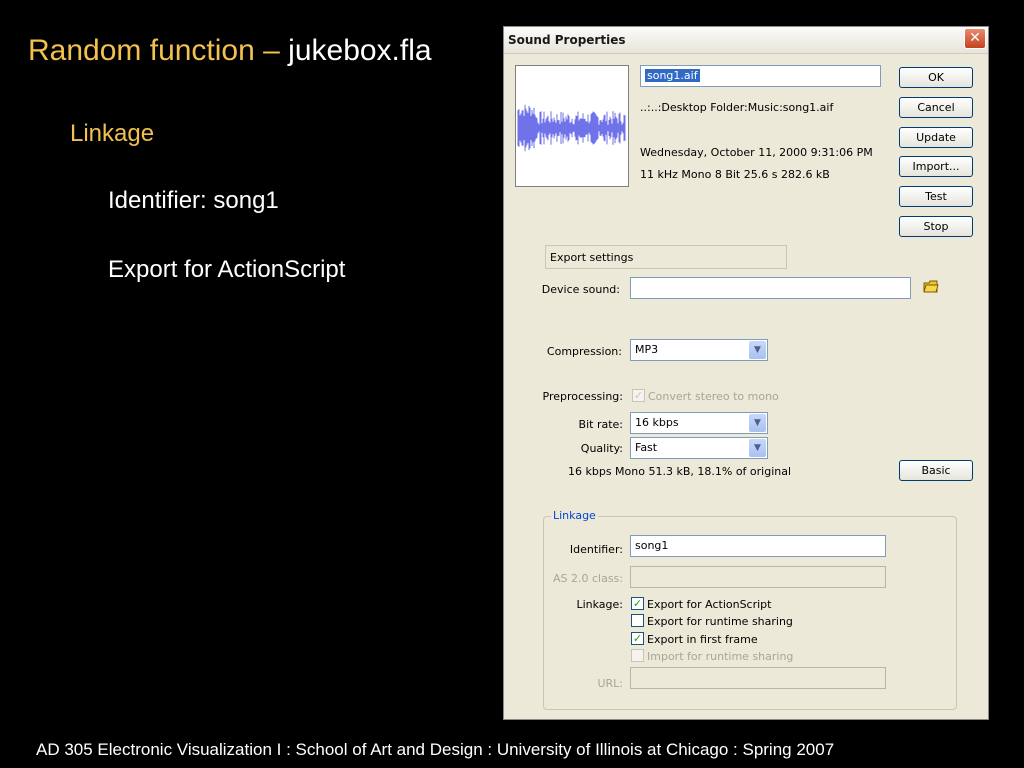 This screenshot has height=768, width=1024. I want to click on linkage-legend: Linkage, so click(574, 515).